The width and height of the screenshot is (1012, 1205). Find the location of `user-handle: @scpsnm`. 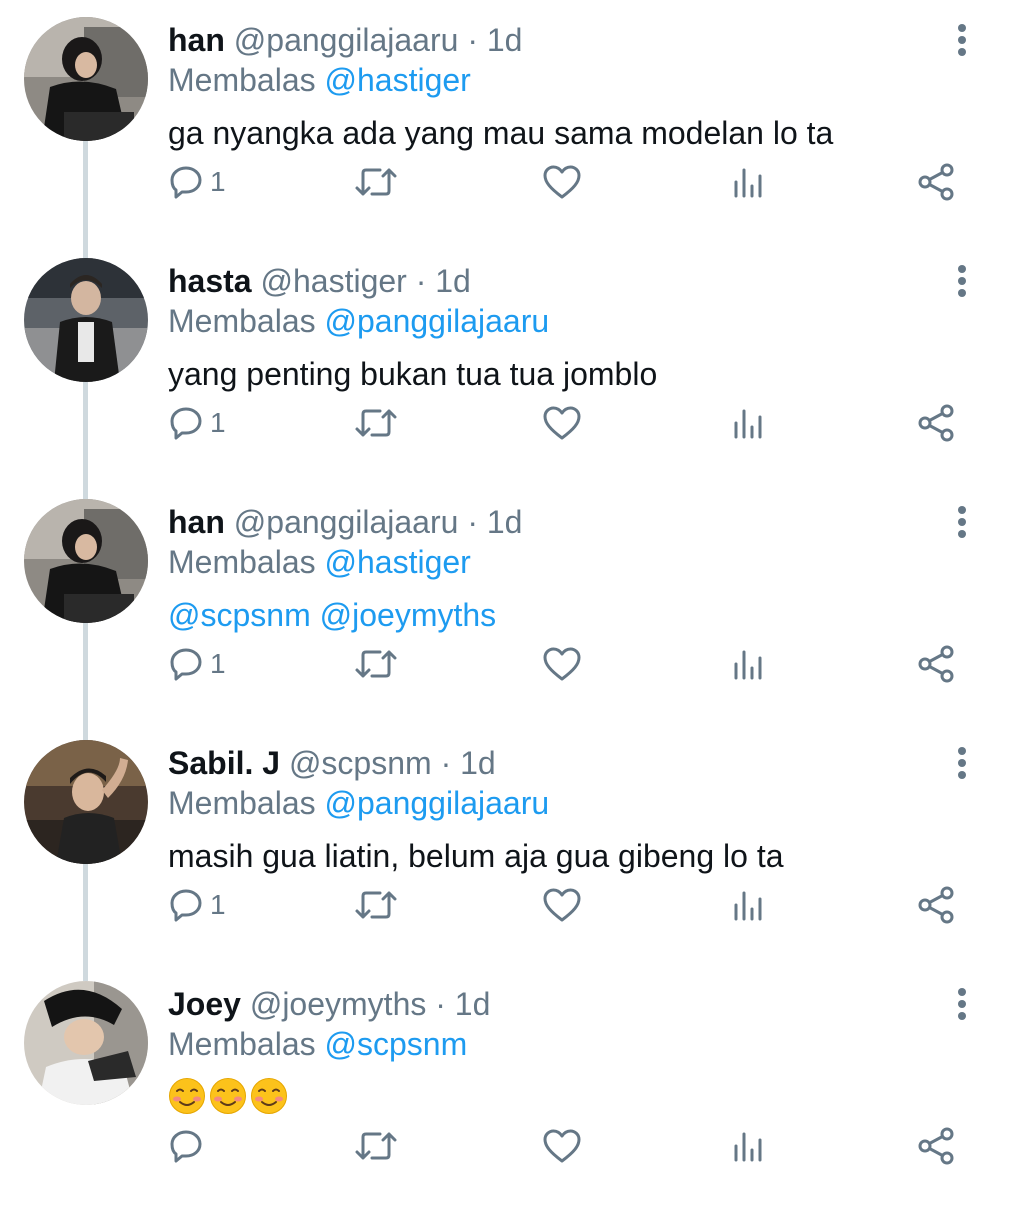

user-handle: @scpsnm is located at coordinates (360, 763).